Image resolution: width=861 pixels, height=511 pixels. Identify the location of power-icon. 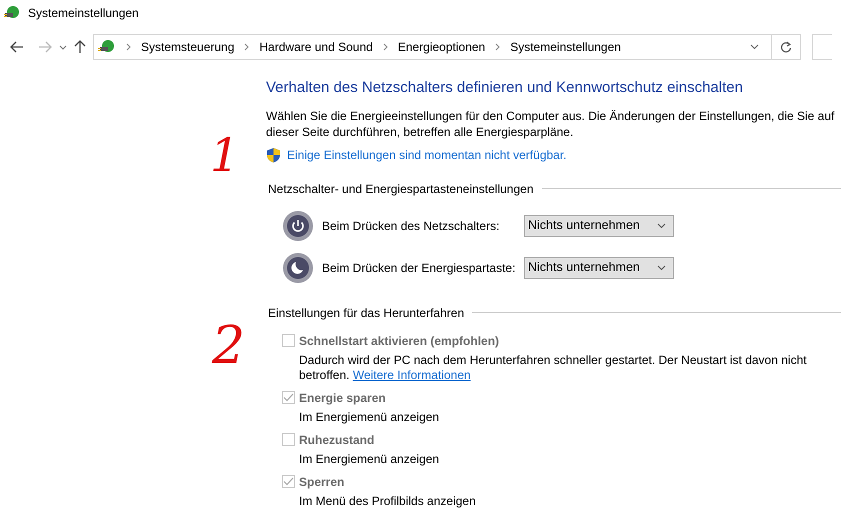
(298, 226).